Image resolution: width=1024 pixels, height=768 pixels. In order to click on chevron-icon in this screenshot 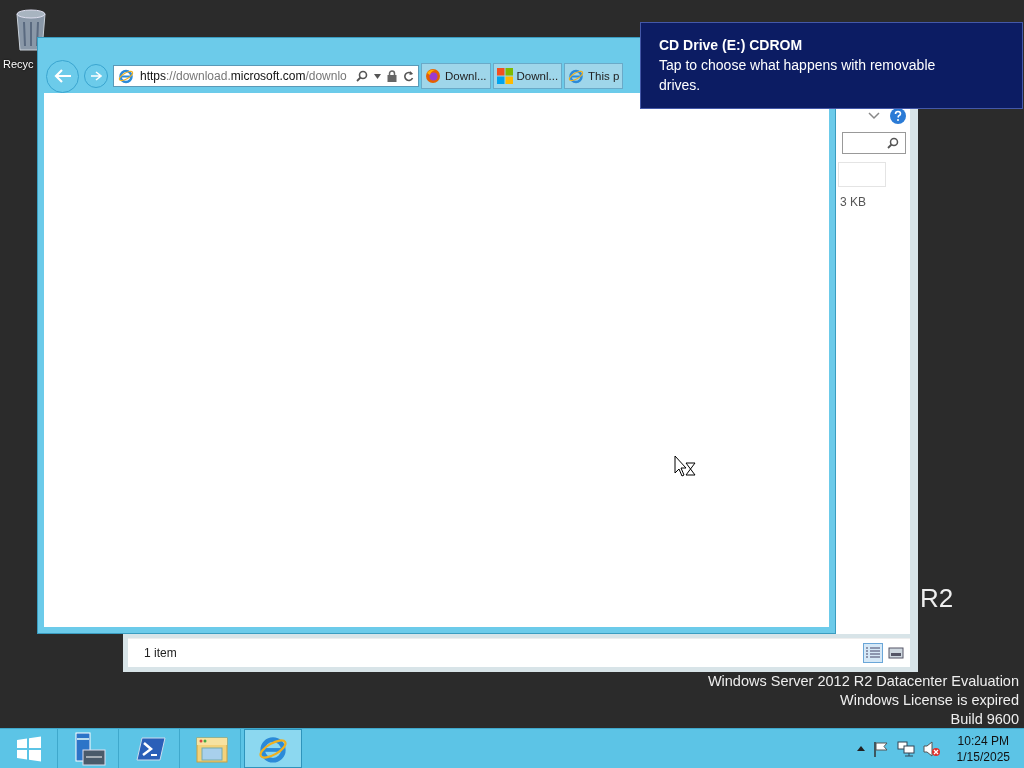, I will do `click(874, 116)`.